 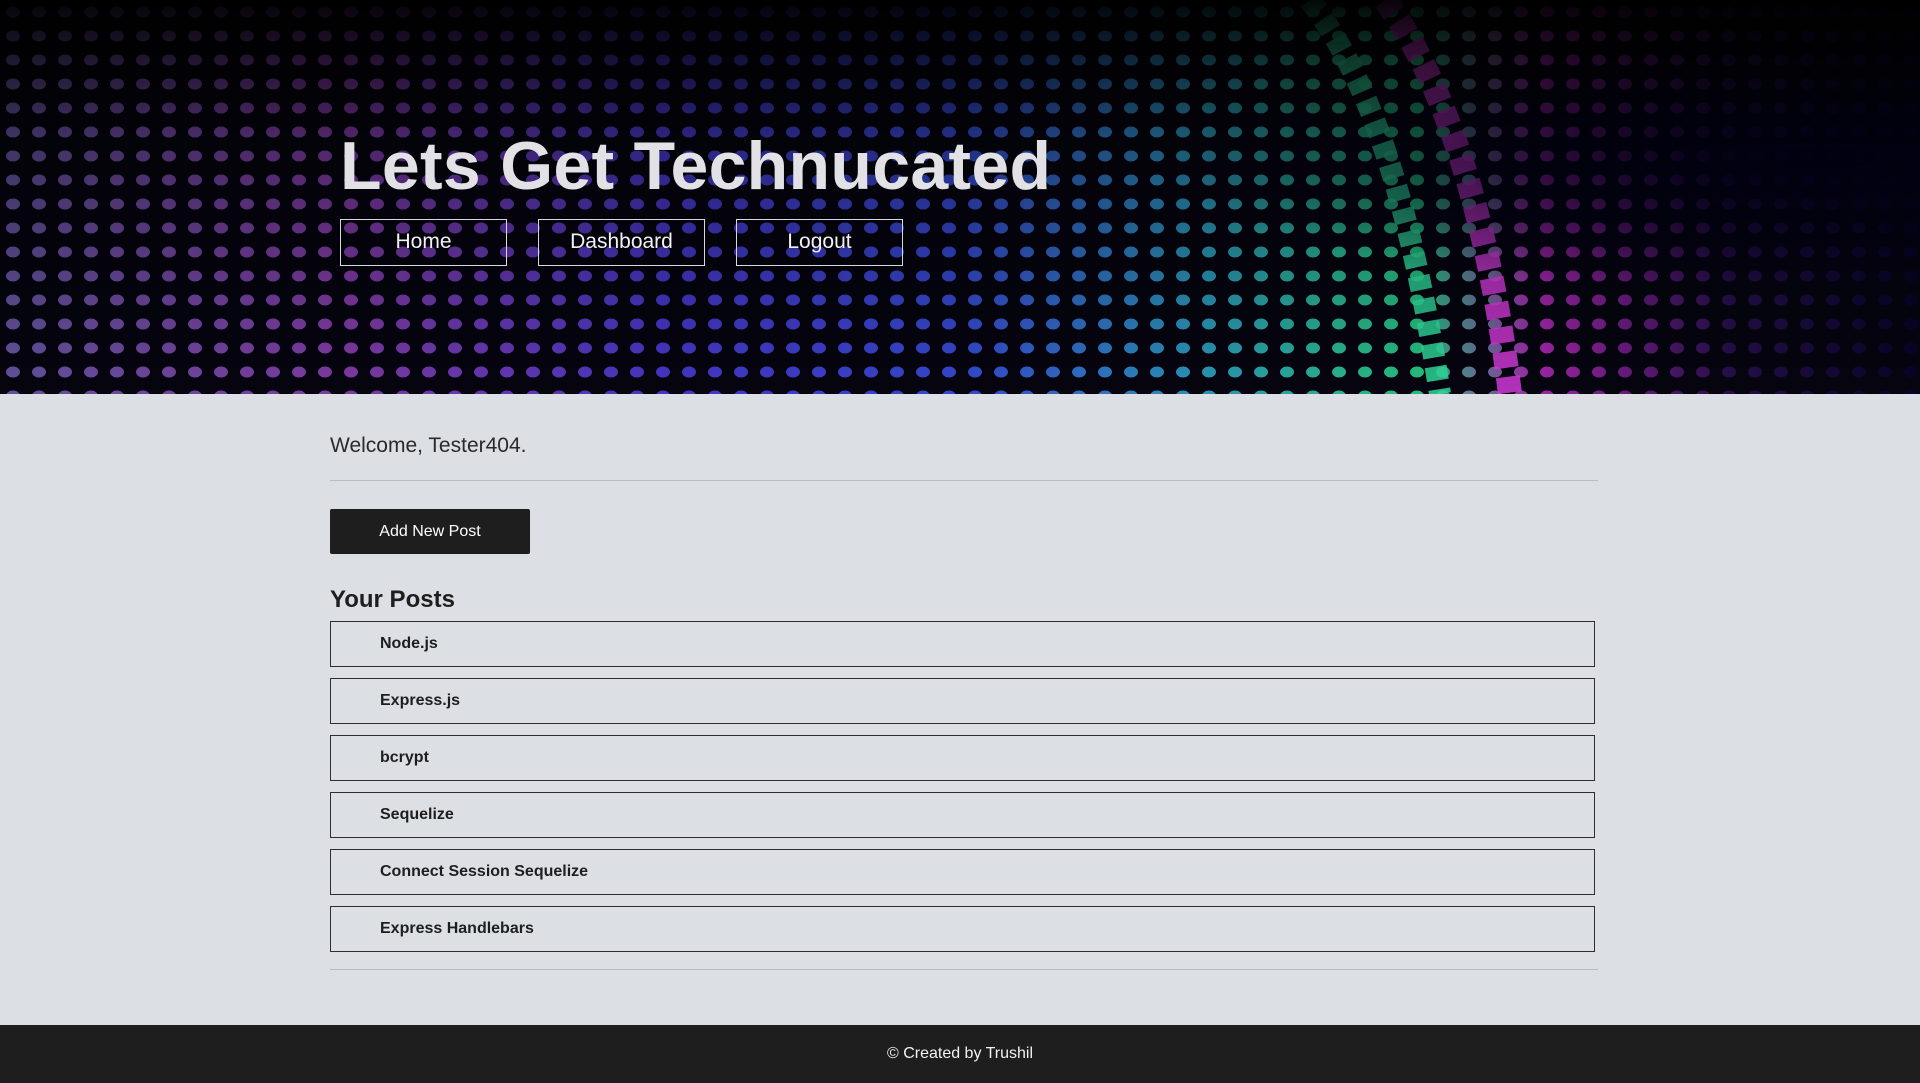 I want to click on site-footer: © Created by Trushil, so click(x=960, y=1054).